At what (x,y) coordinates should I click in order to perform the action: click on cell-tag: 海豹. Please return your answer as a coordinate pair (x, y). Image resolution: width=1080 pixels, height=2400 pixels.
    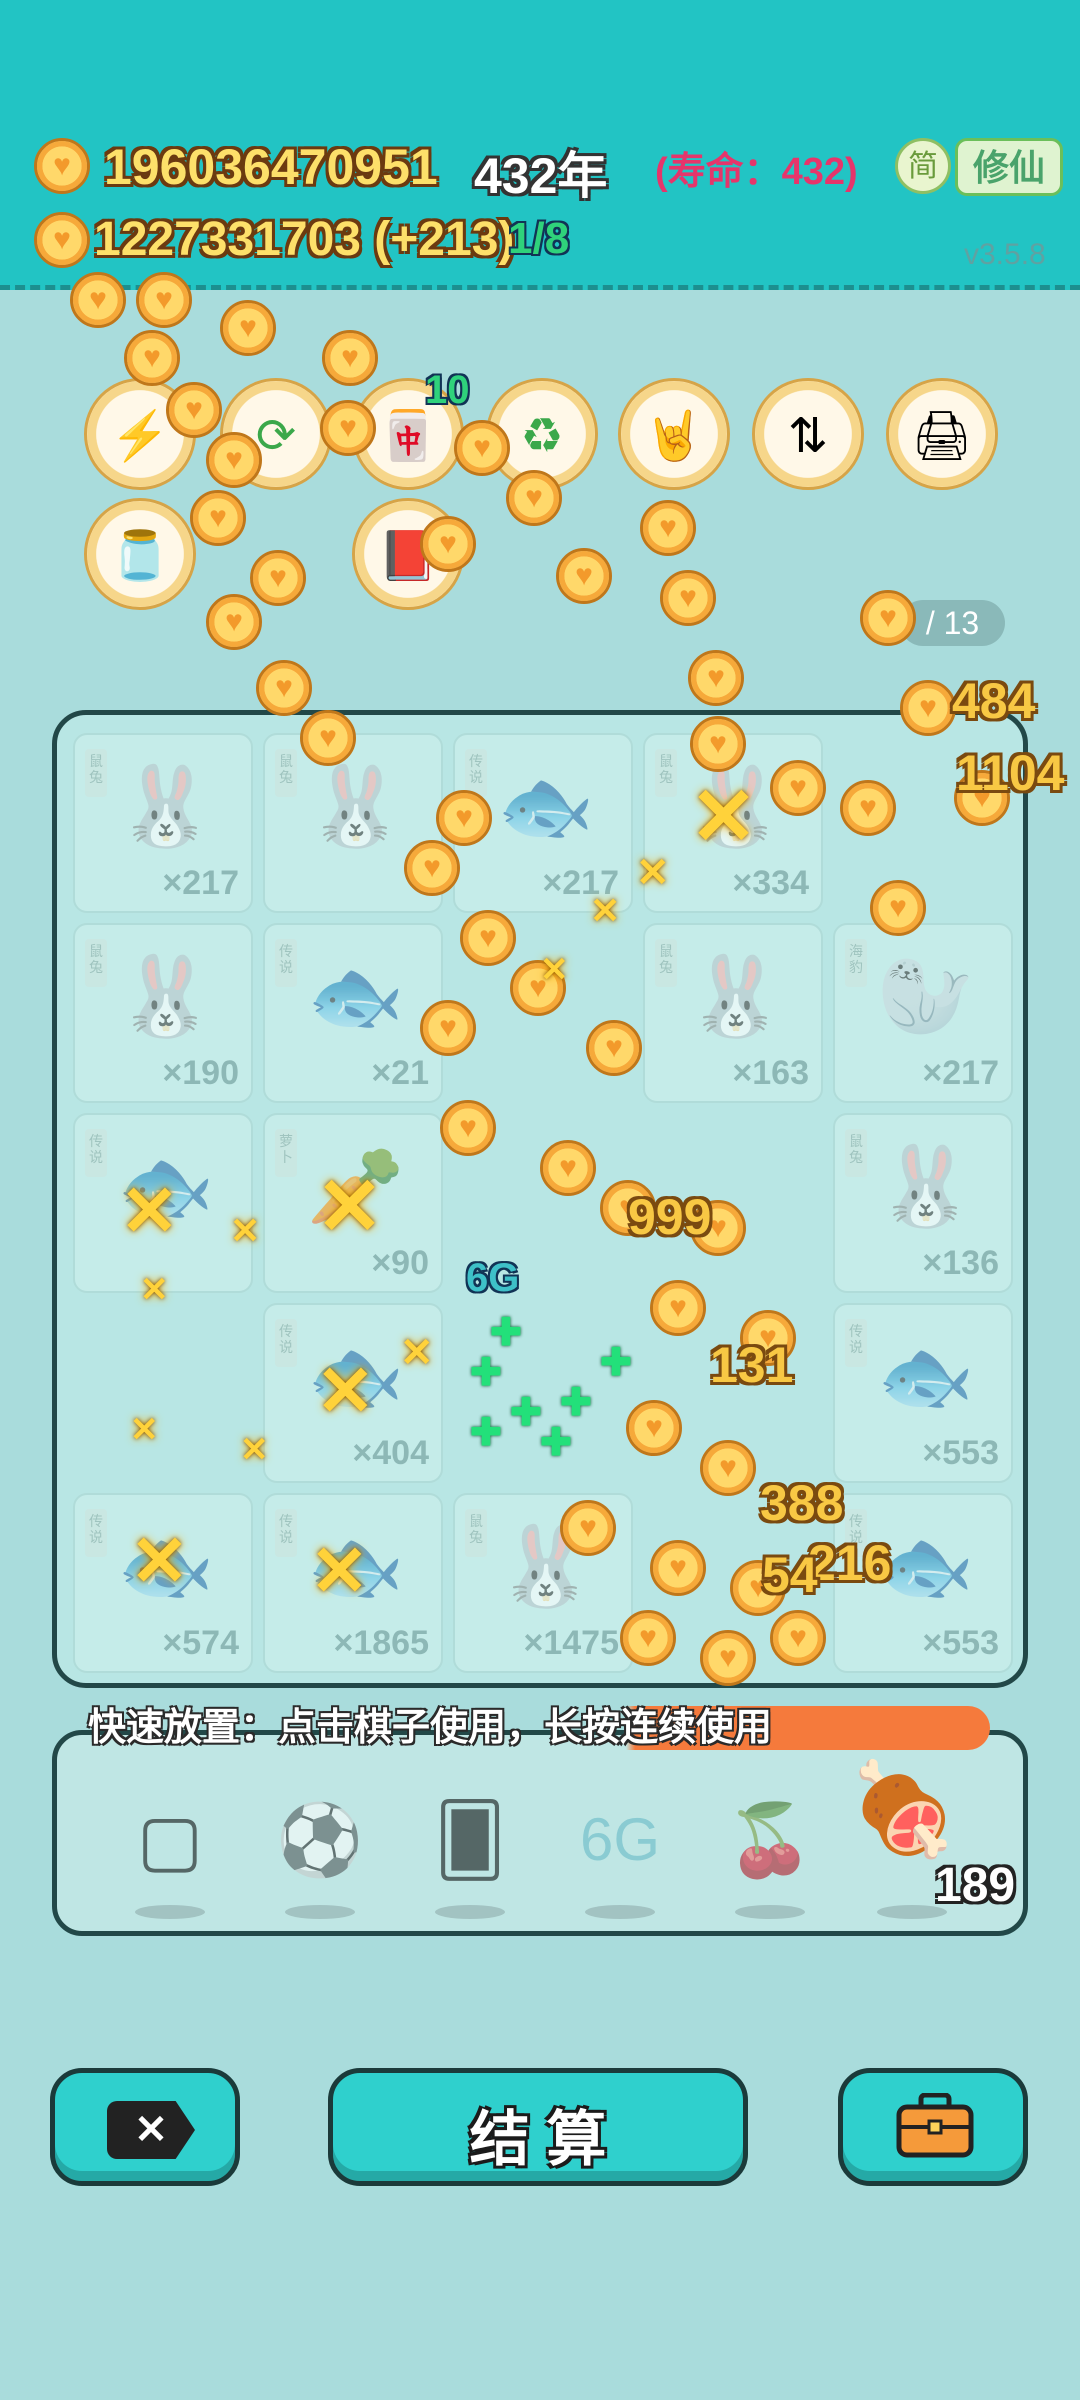
    Looking at the image, I should click on (856, 963).